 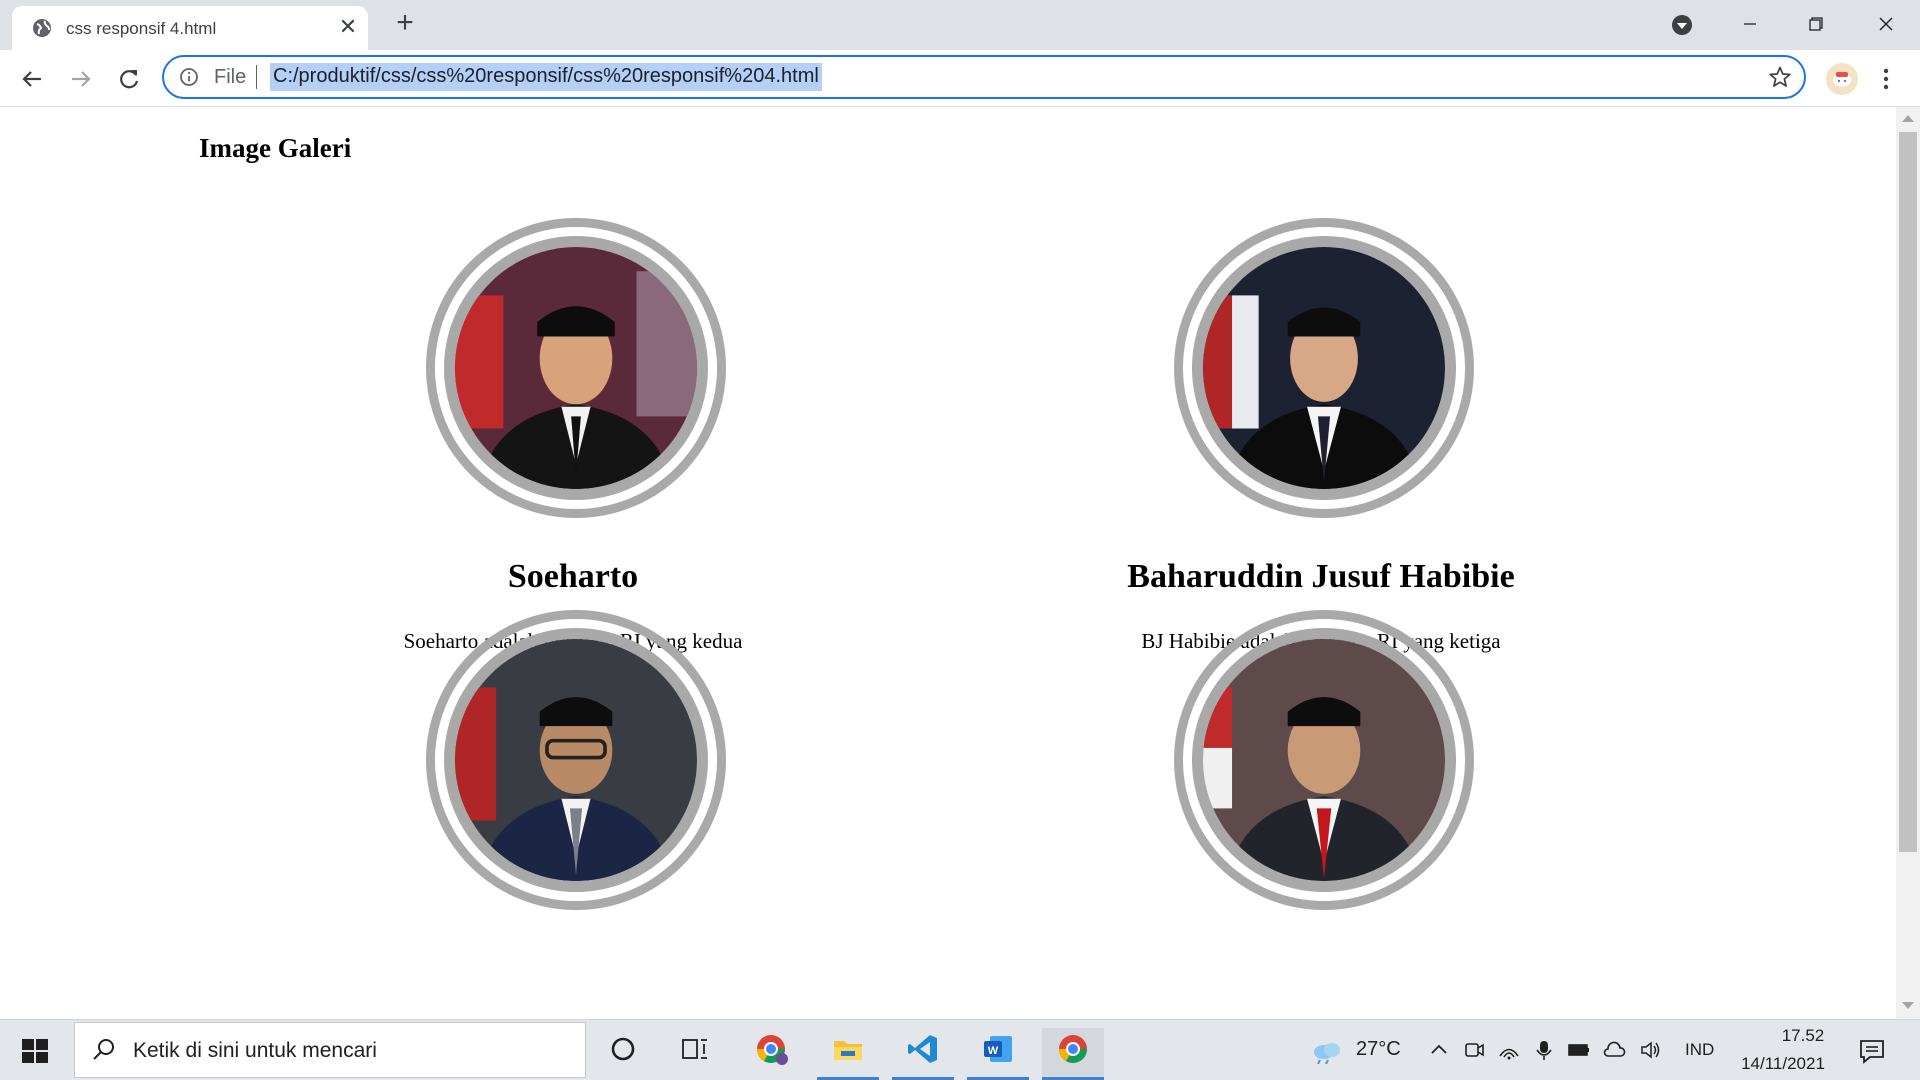 What do you see at coordinates (81, 79) in the screenshot?
I see `forward-arrow-icon` at bounding box center [81, 79].